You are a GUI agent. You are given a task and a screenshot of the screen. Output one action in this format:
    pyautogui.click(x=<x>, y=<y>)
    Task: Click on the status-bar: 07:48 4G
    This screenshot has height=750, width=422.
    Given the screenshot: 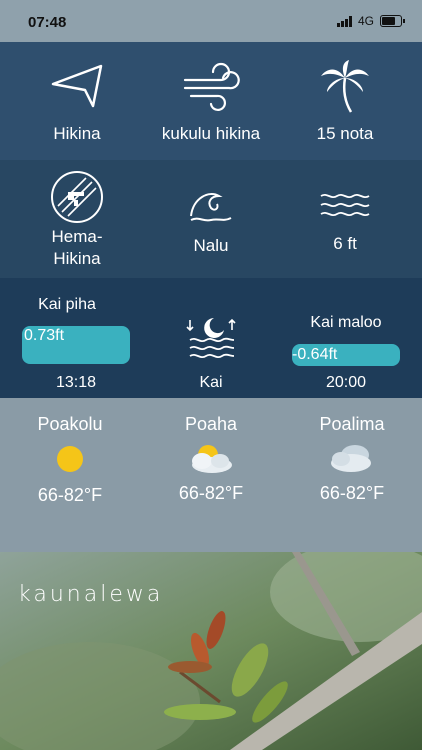 What is the action you would take?
    pyautogui.click(x=211, y=21)
    